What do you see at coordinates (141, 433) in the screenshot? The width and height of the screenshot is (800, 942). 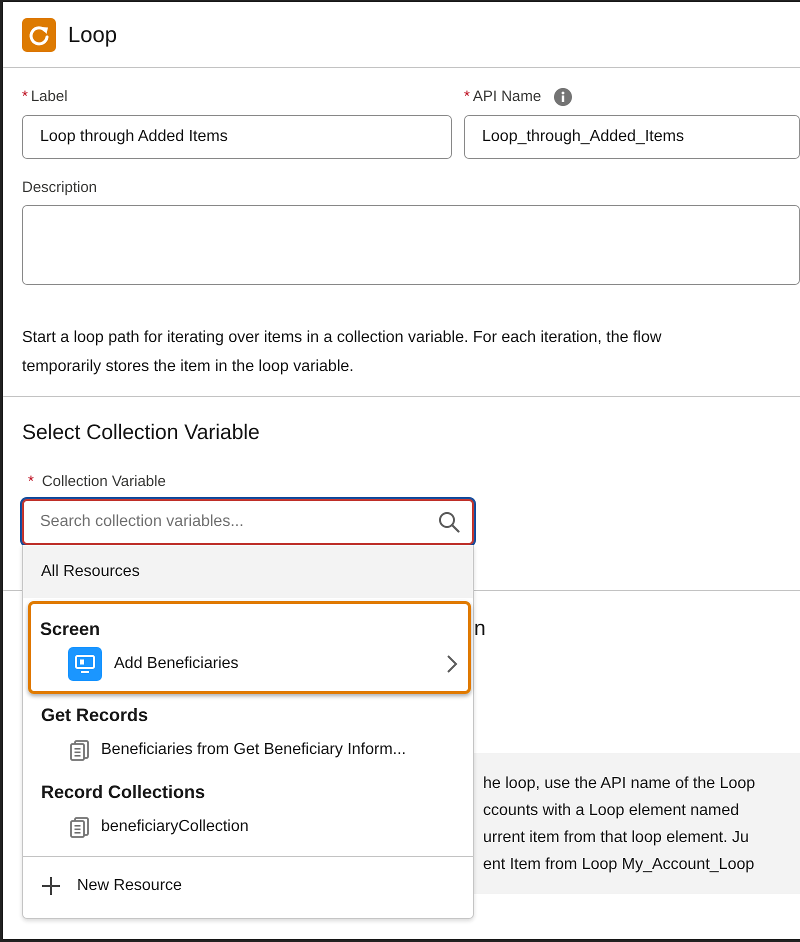 I see `section-heading: Select Collection Variable` at bounding box center [141, 433].